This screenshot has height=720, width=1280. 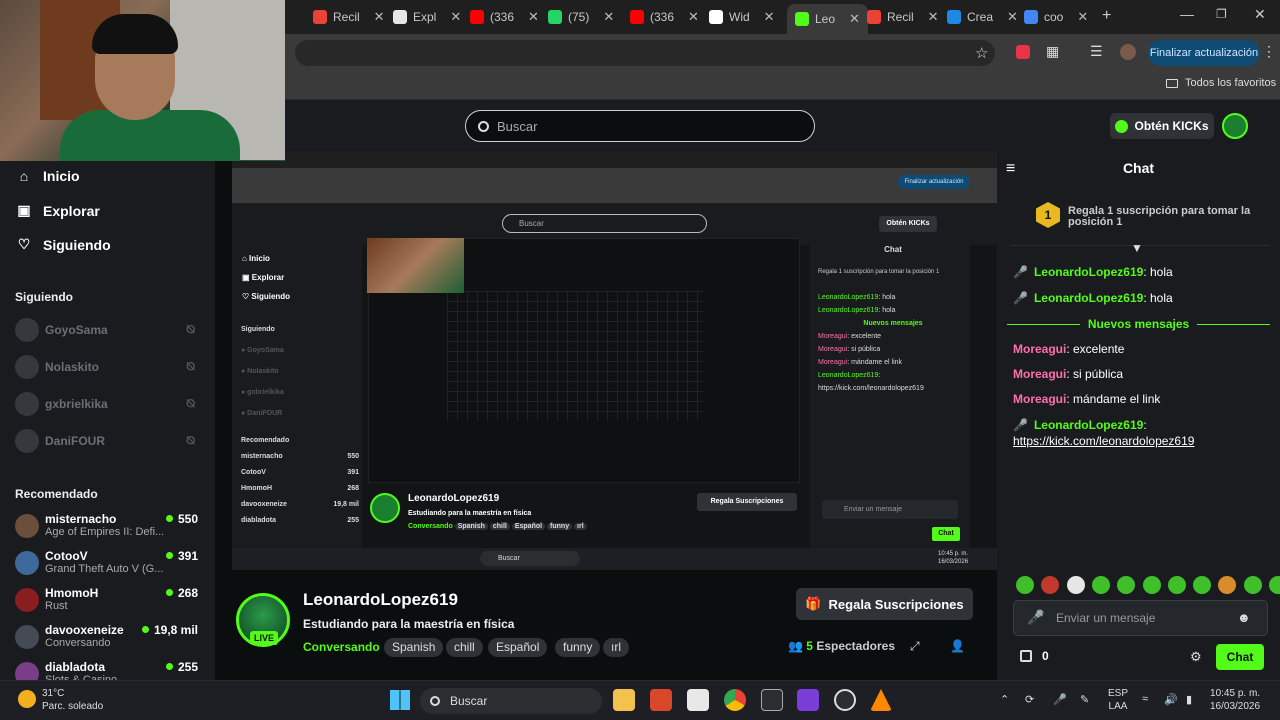 What do you see at coordinates (742, 17) in the screenshot?
I see `browser-tab: Wid ✕` at bounding box center [742, 17].